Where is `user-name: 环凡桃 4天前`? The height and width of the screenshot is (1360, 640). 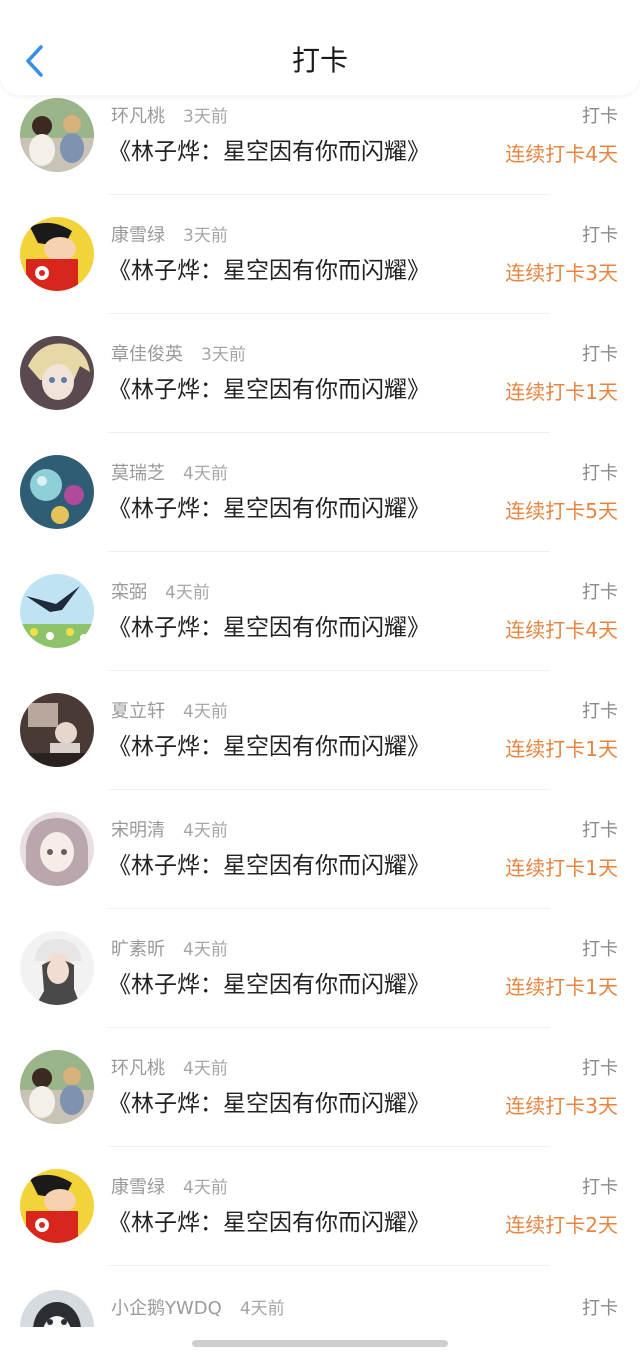 user-name: 环凡桃 4天前 is located at coordinates (169, 1068).